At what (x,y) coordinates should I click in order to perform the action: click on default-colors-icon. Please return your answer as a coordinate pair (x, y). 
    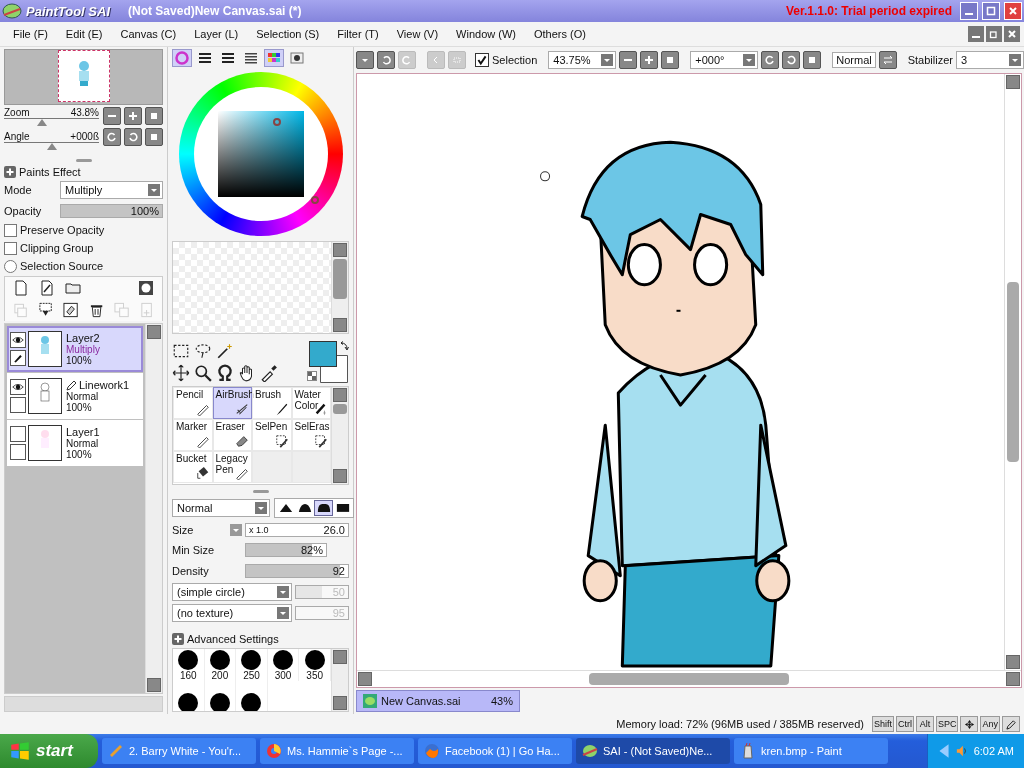
    Looking at the image, I should click on (312, 375).